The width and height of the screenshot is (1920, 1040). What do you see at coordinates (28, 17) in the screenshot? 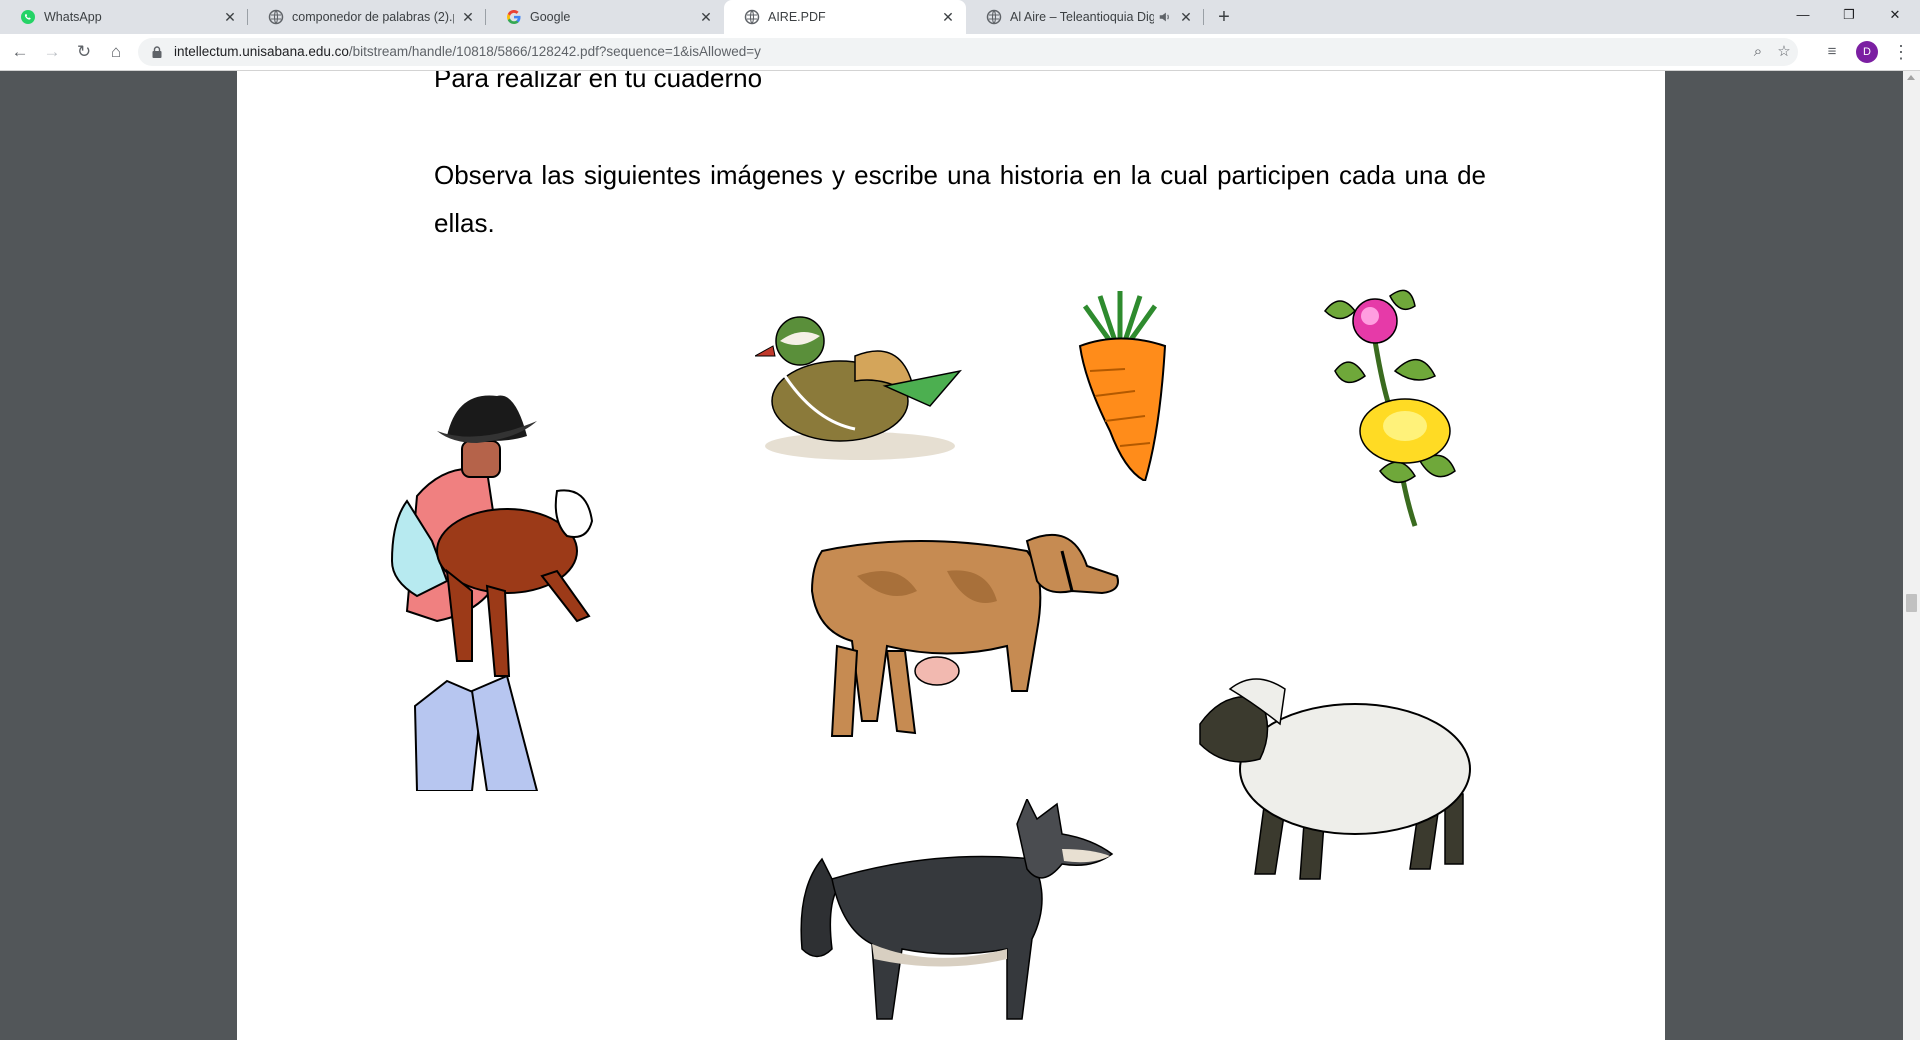
I see `whatsapp-icon` at bounding box center [28, 17].